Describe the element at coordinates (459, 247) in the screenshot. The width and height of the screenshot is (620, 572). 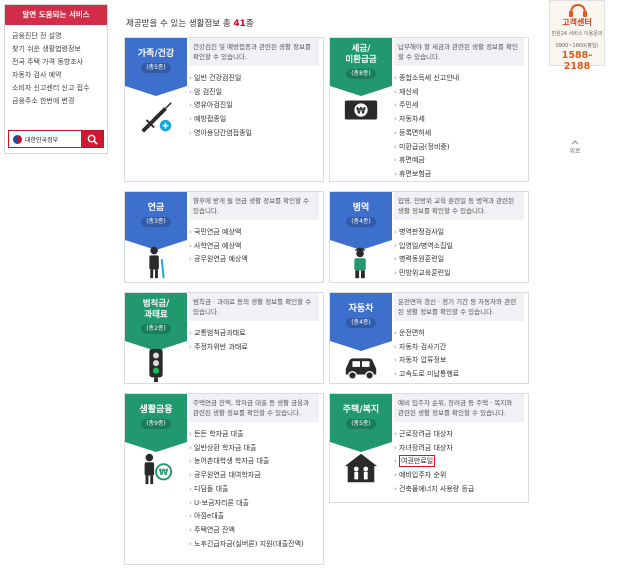
I see `category-item-link: 입영일/병역소집일` at that location.